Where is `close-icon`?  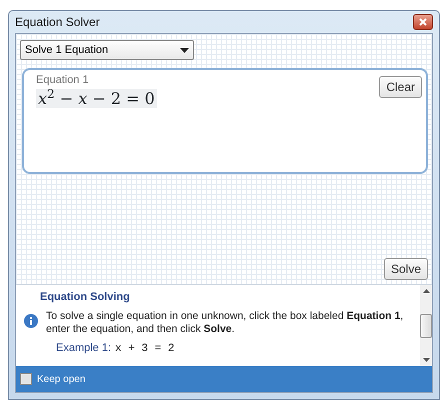 close-icon is located at coordinates (423, 22).